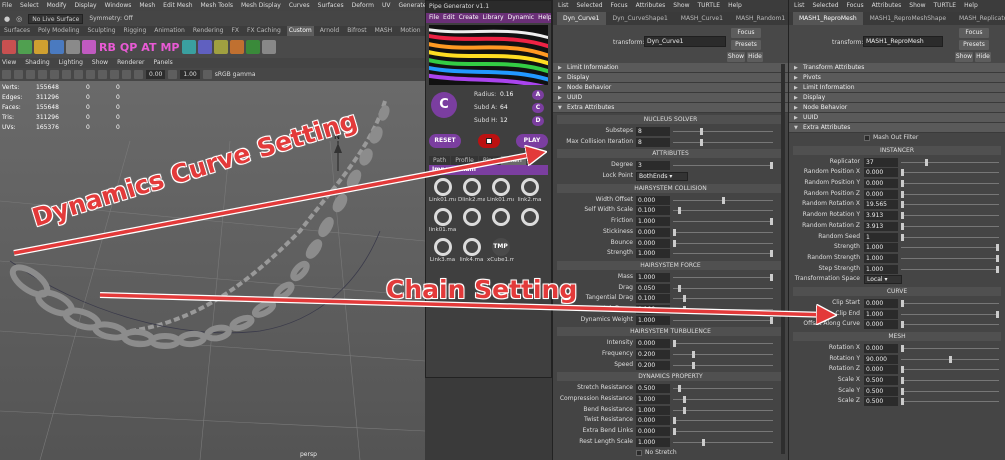 This screenshot has height=460, width=1005. Describe the element at coordinates (670, 68) in the screenshot. I see `section-limit-information: Limit Information` at that location.